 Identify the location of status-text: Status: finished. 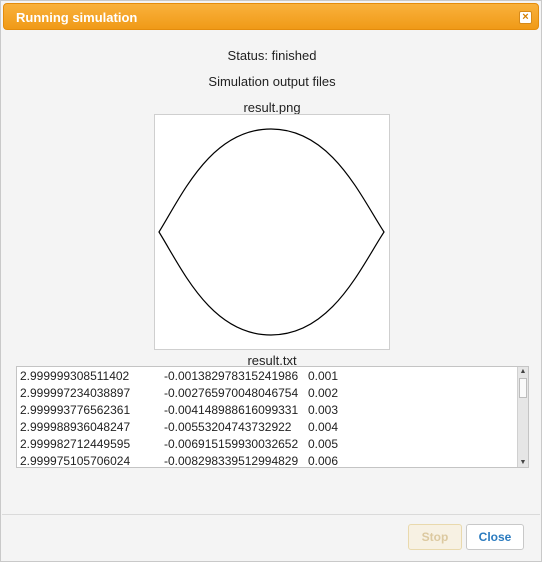
(272, 55).